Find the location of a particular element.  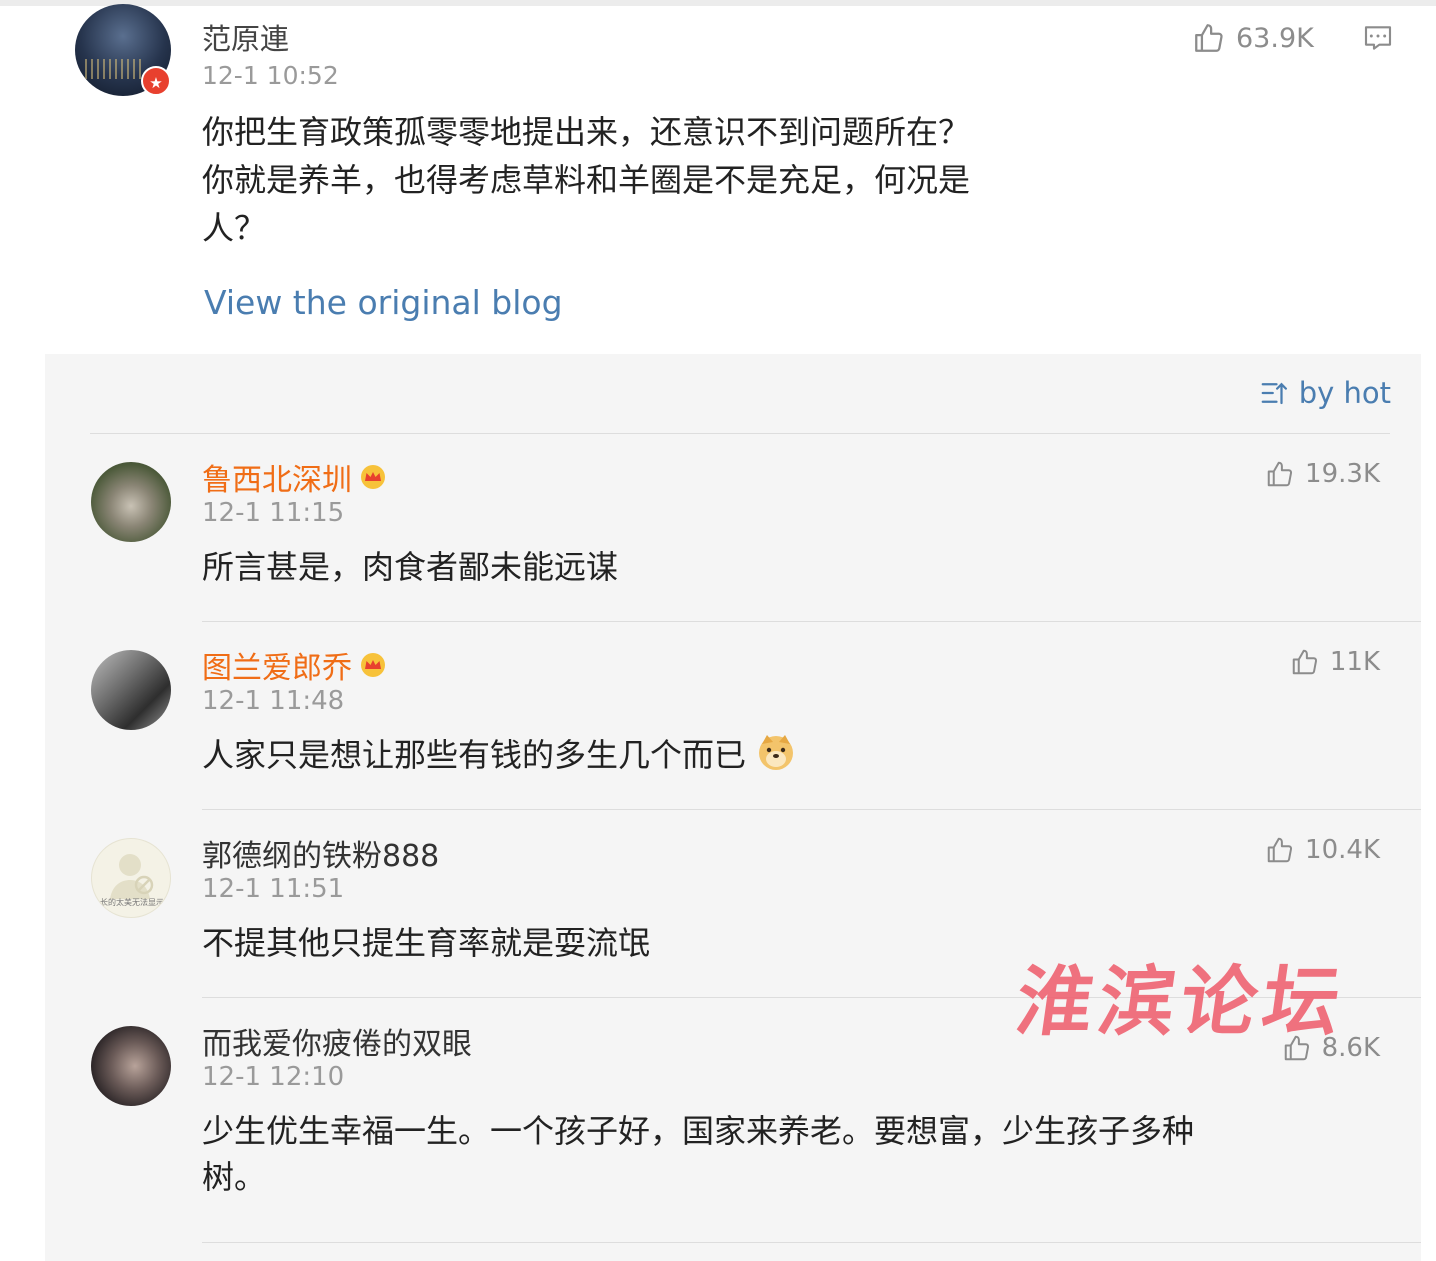

top-divider is located at coordinates (718, 3).